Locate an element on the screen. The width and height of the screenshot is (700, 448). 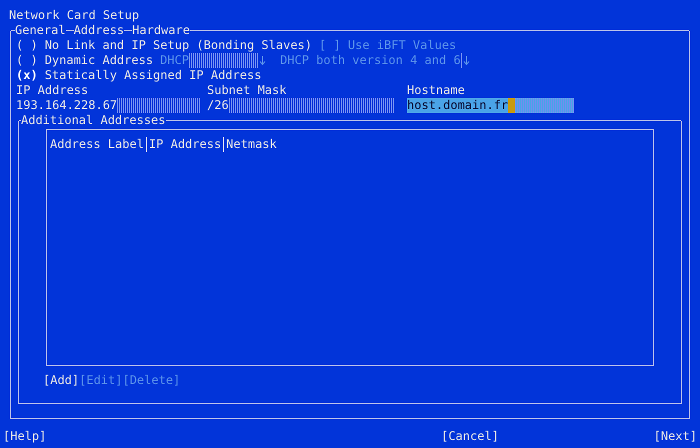
input-field: 193.164.228.67 is located at coordinates (108, 105).